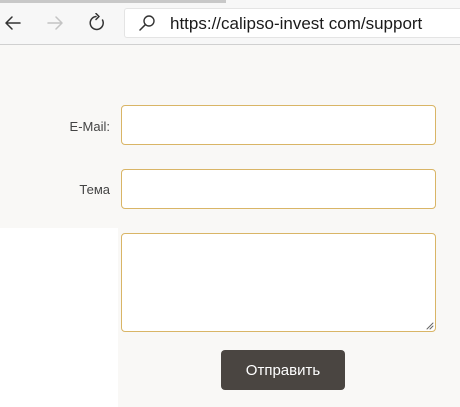  I want to click on reload-button, so click(97, 23).